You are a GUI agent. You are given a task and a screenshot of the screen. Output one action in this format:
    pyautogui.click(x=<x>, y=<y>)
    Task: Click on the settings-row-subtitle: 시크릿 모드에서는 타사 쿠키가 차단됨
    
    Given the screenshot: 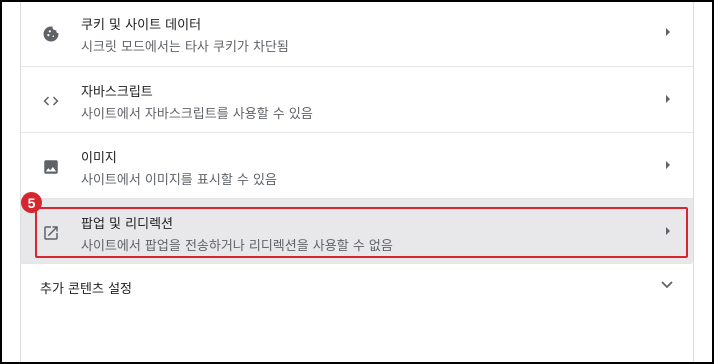 What is the action you would take?
    pyautogui.click(x=185, y=47)
    